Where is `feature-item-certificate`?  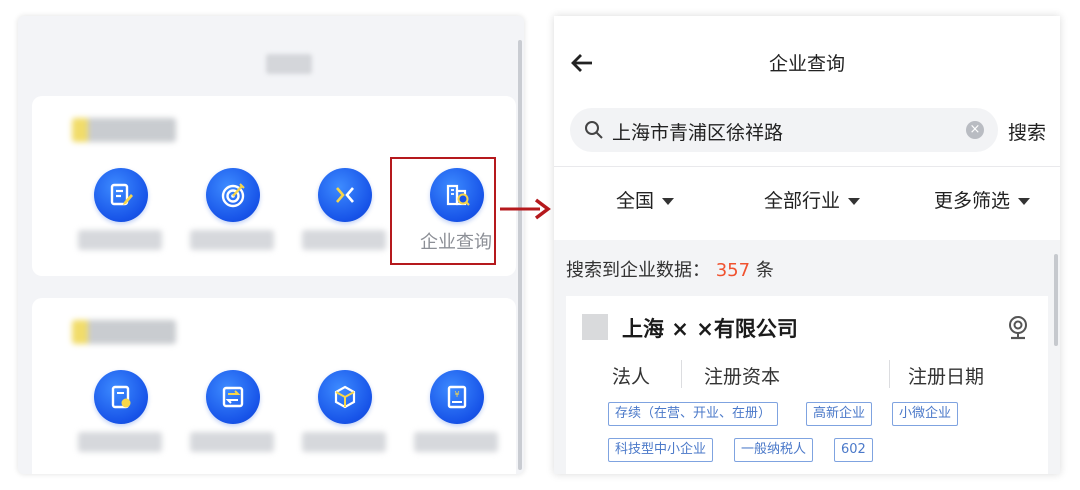
feature-item-certificate is located at coordinates (120, 420).